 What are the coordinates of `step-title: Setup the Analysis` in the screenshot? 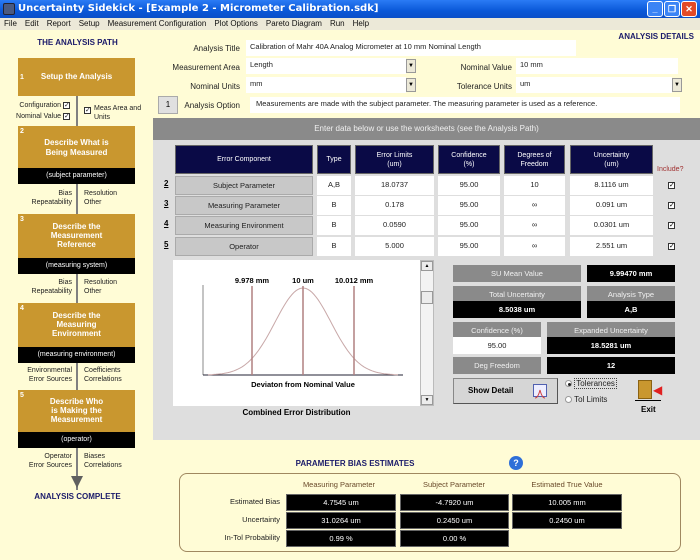 It's located at (76, 76).